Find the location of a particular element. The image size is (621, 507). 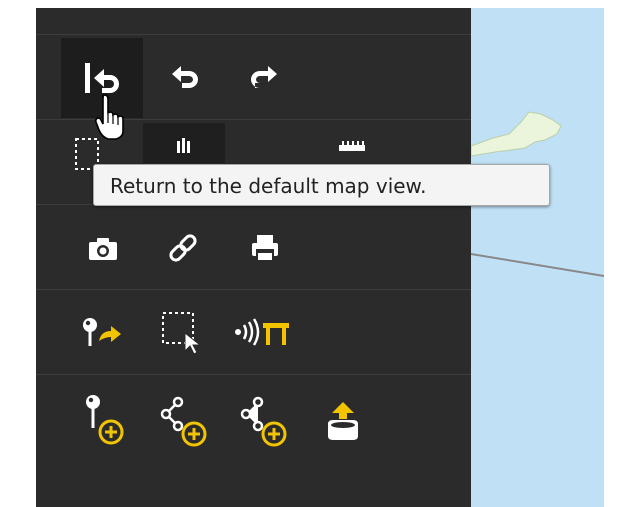

add-polygon-icon is located at coordinates (263, 421).